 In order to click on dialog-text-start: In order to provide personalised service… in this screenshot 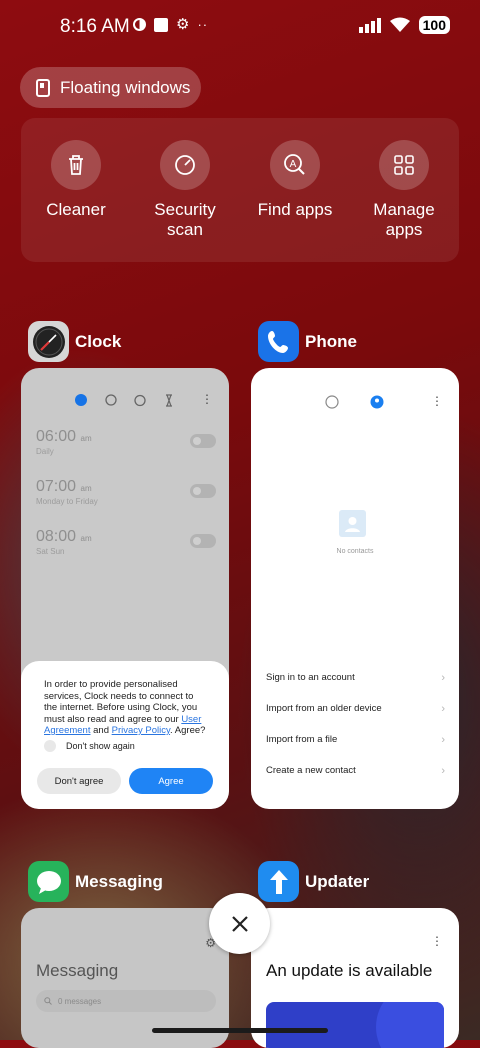, I will do `click(121, 702)`.